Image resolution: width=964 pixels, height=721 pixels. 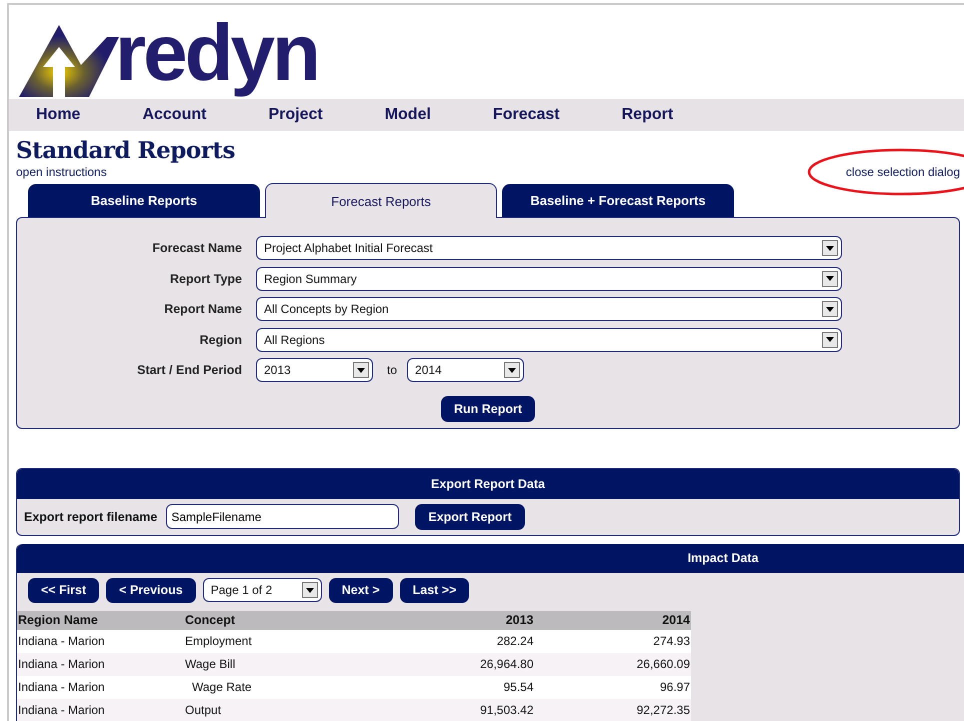 What do you see at coordinates (456, 620) in the screenshot?
I see `column-header: 2013` at bounding box center [456, 620].